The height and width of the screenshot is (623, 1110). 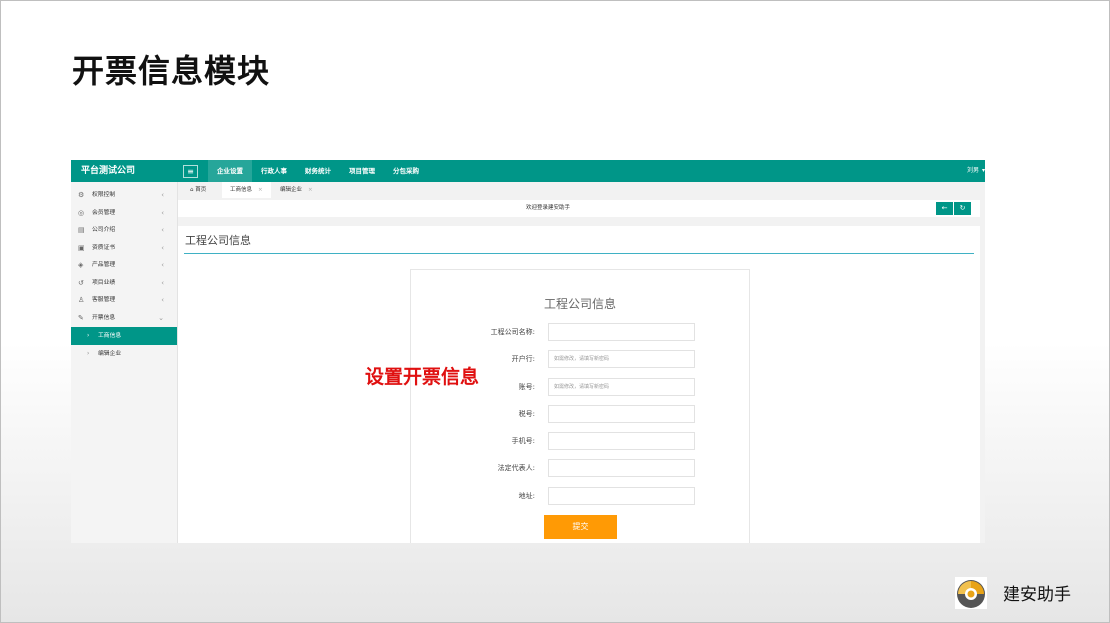 What do you see at coordinates (190, 171) in the screenshot?
I see `hamburger-icon: ≡` at bounding box center [190, 171].